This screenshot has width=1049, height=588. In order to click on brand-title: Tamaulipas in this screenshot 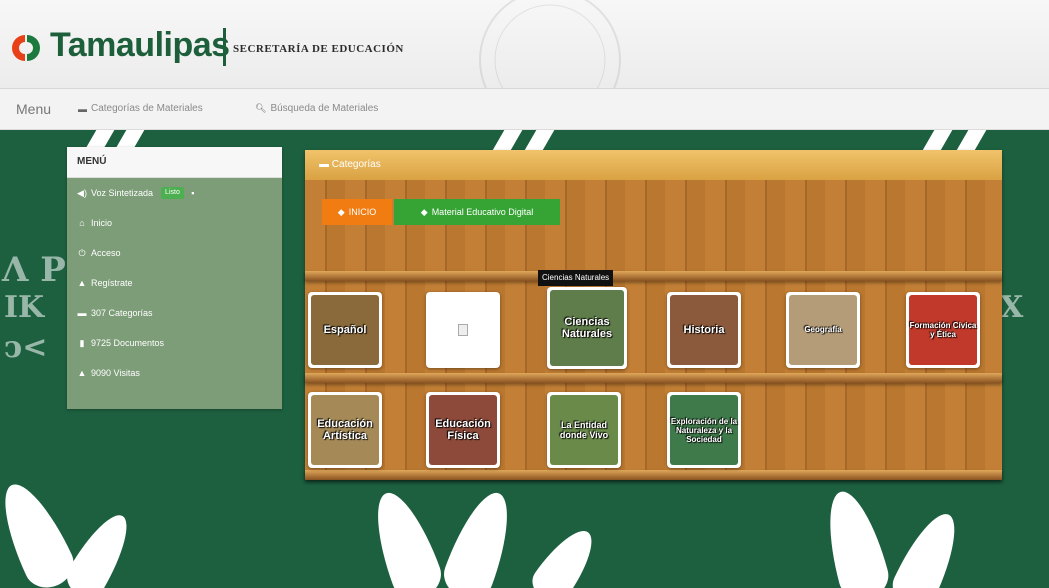, I will do `click(140, 45)`.